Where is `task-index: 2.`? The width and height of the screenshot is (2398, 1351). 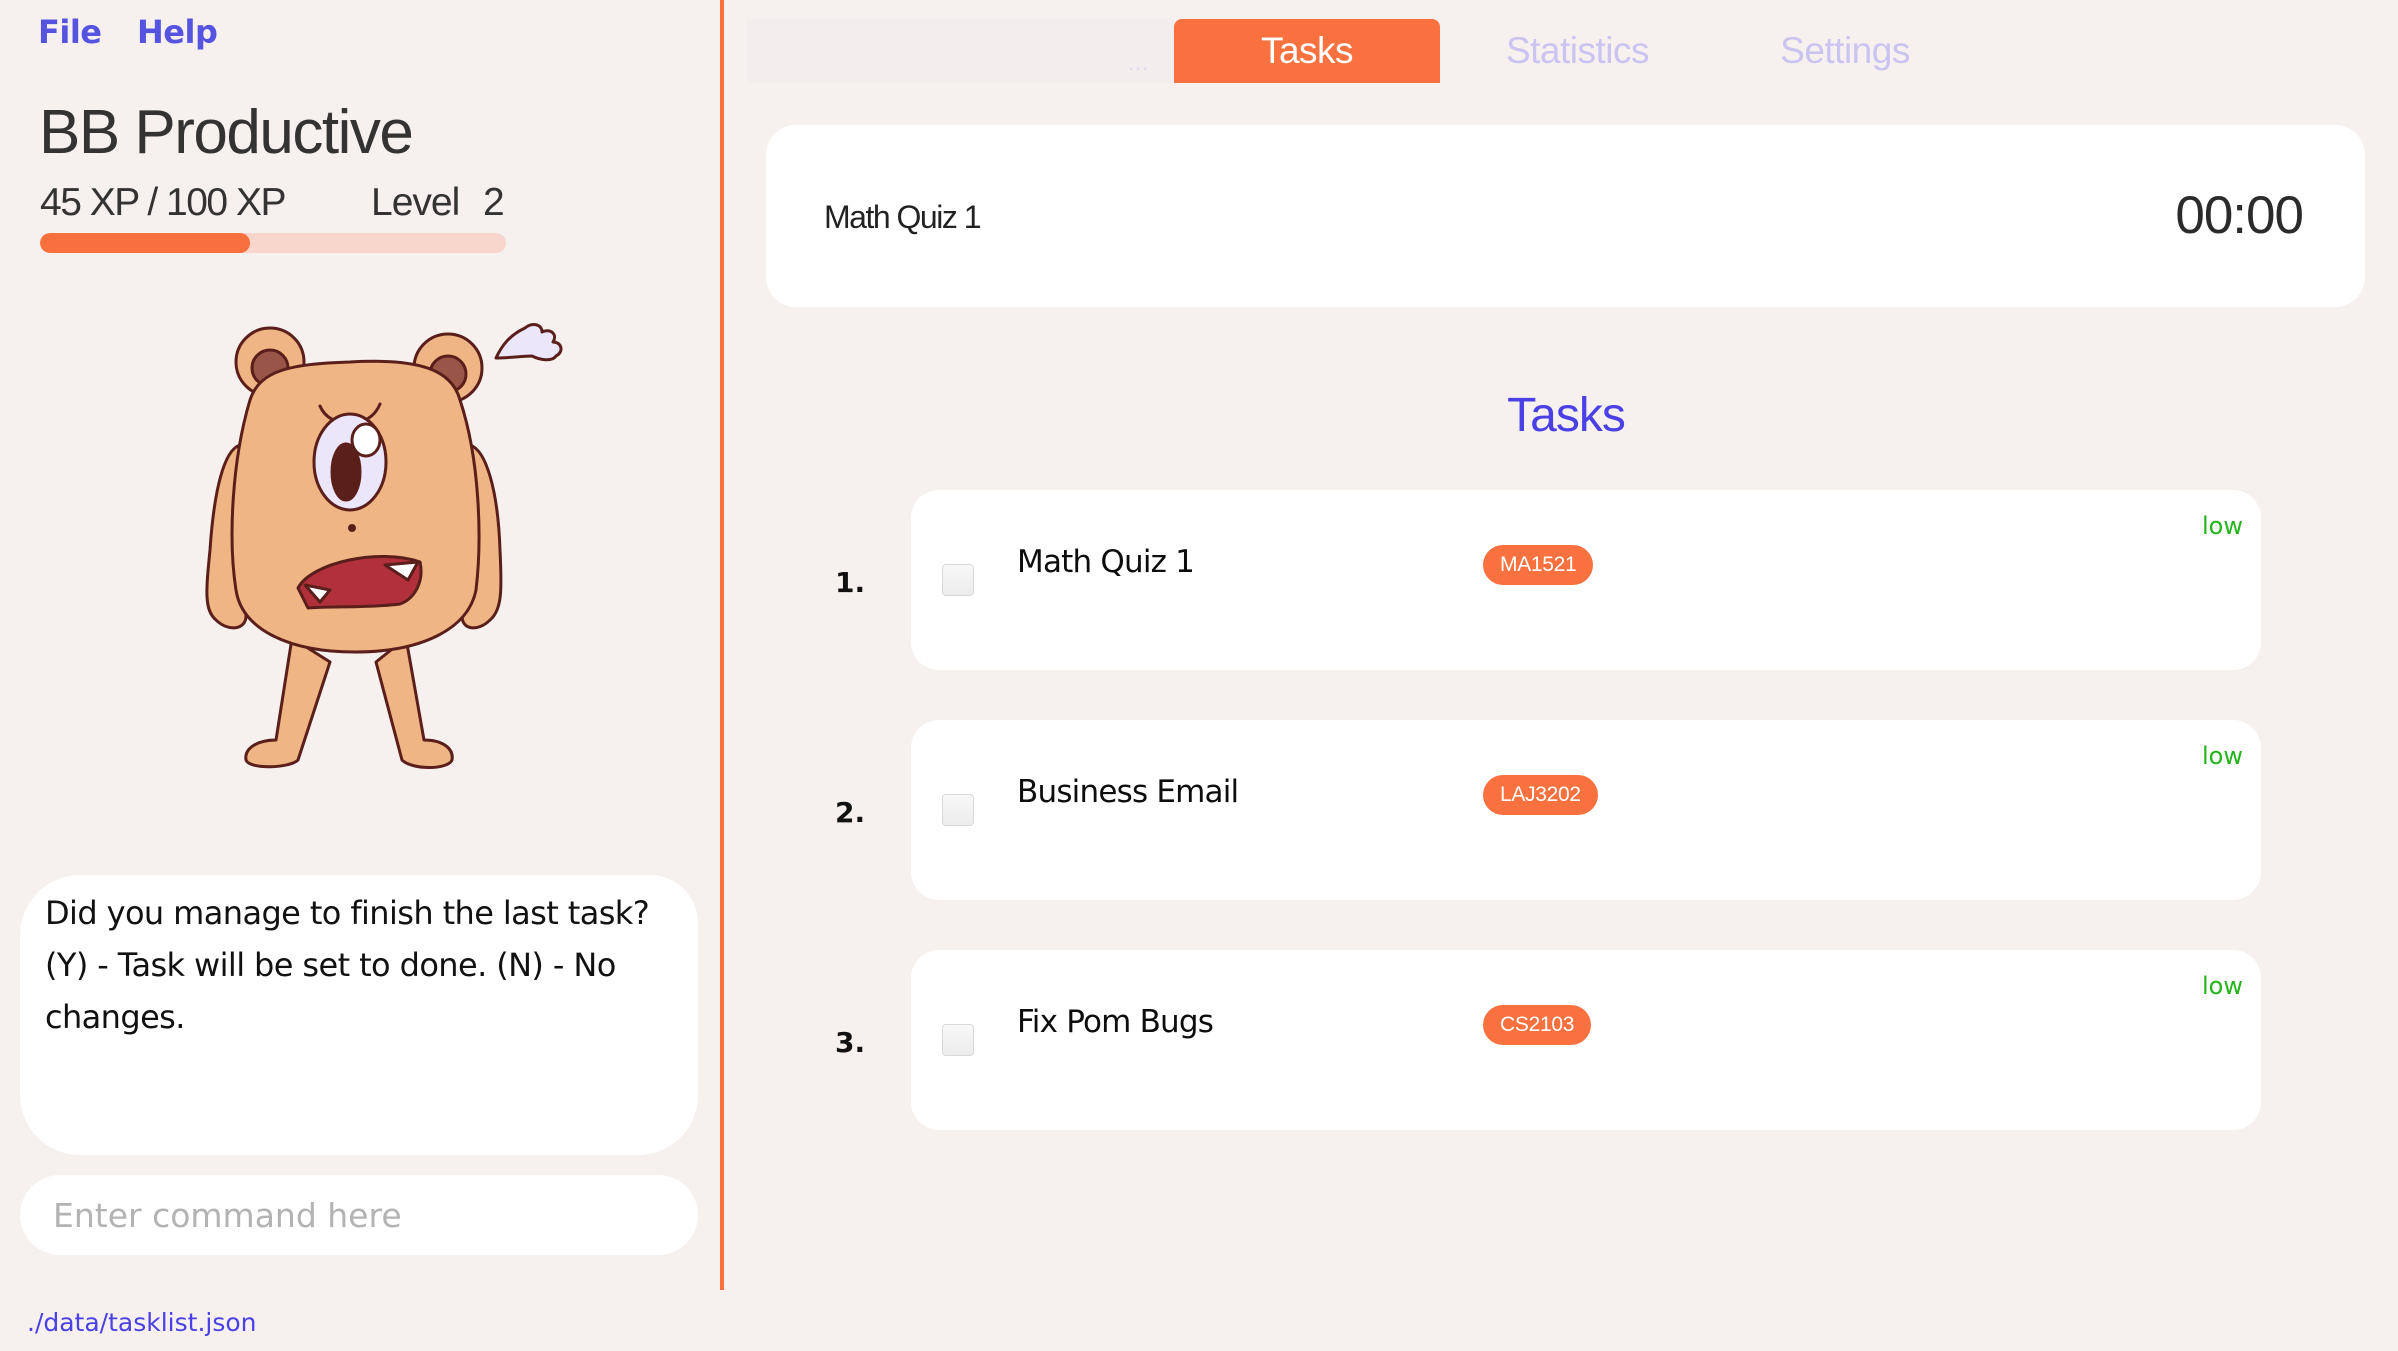 task-index: 2. is located at coordinates (850, 812).